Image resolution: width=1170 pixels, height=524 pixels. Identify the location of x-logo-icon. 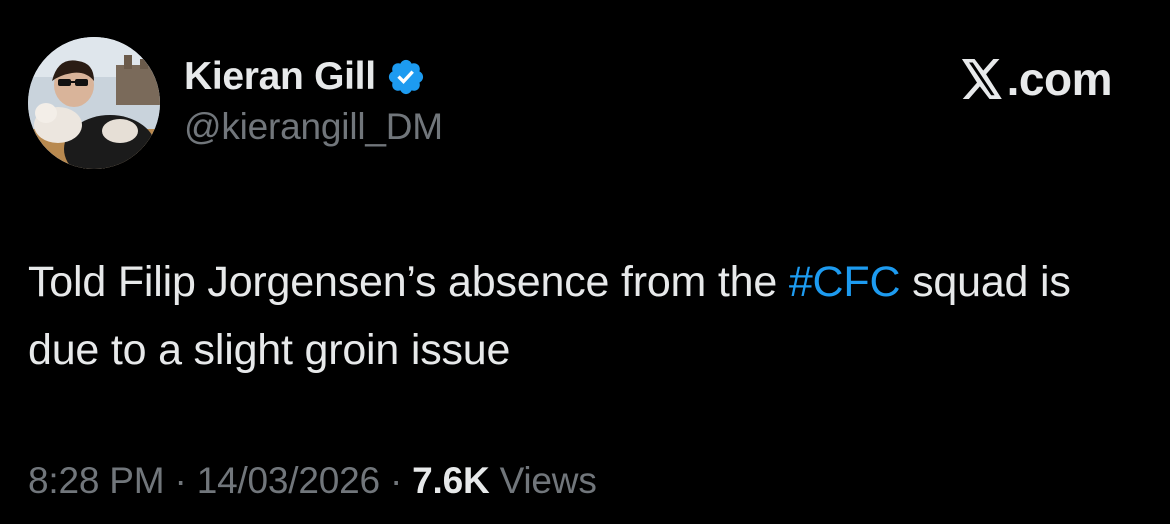
(981, 79).